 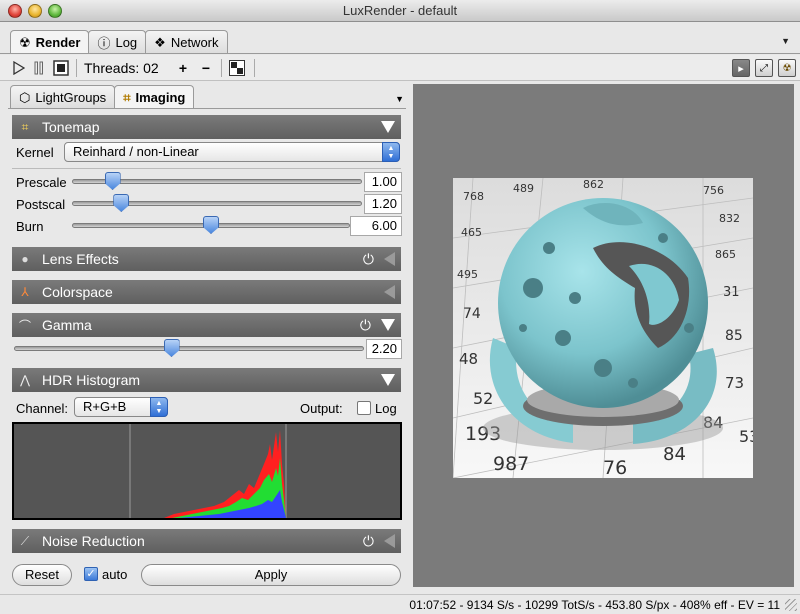 What do you see at coordinates (471, 232) in the screenshot?
I see `render-number: 465` at bounding box center [471, 232].